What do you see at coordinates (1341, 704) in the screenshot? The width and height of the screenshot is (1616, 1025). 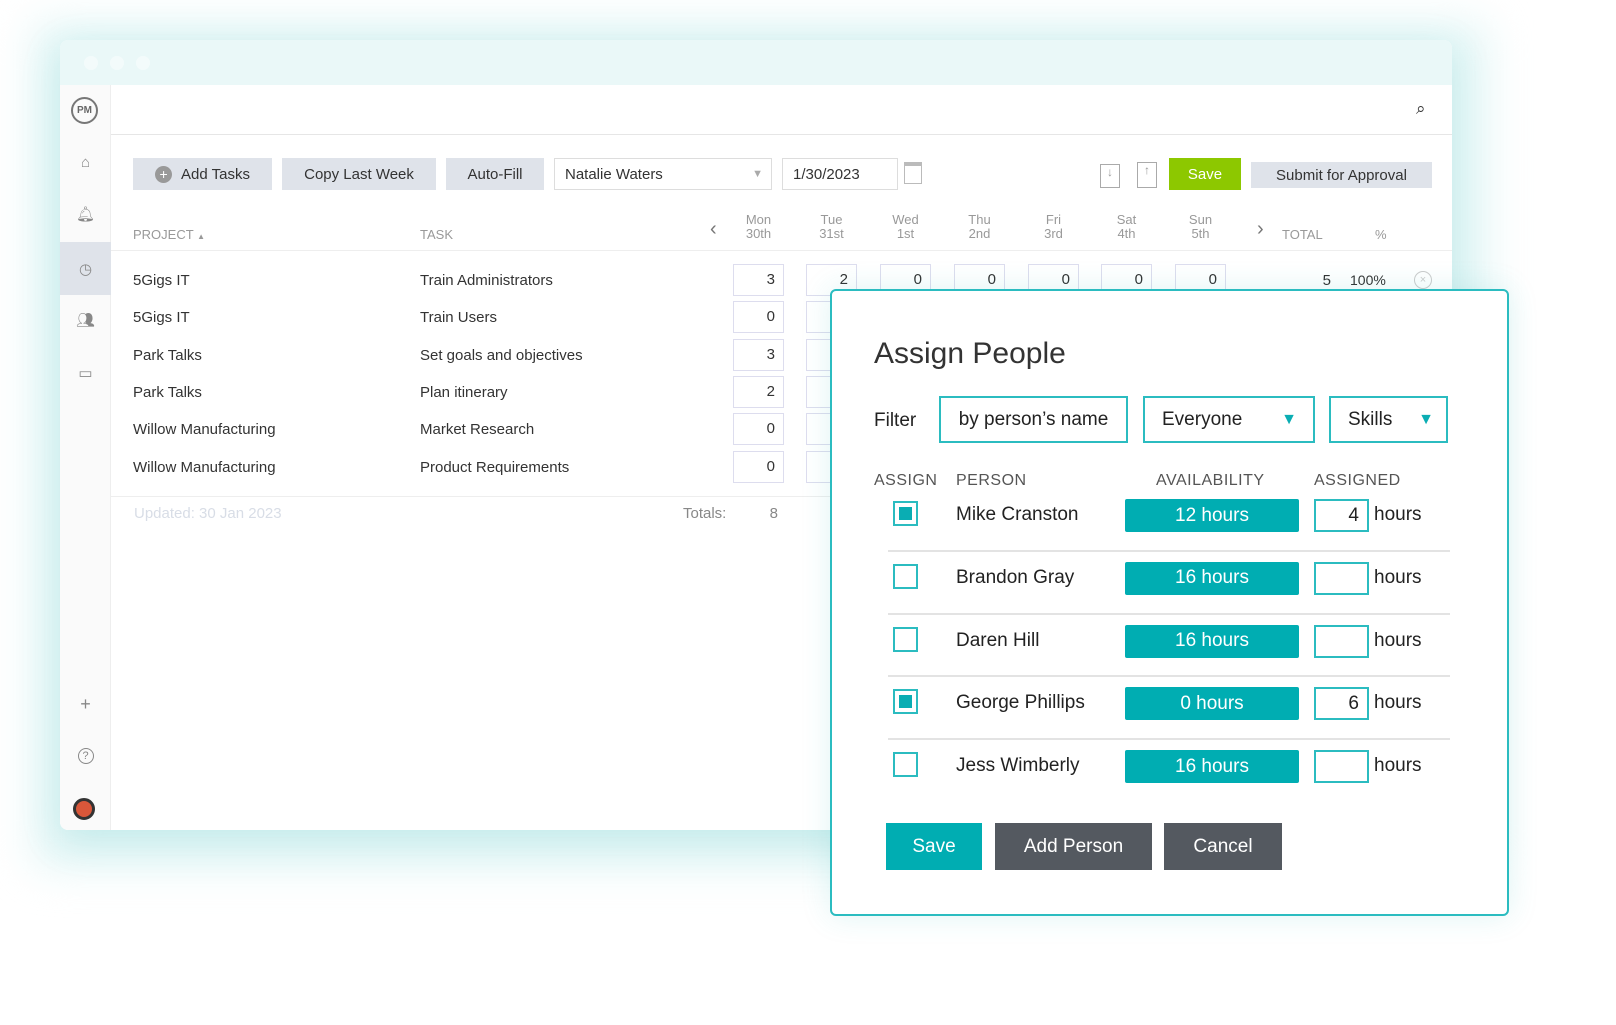 I see `assigned-hours-input: 6` at bounding box center [1341, 704].